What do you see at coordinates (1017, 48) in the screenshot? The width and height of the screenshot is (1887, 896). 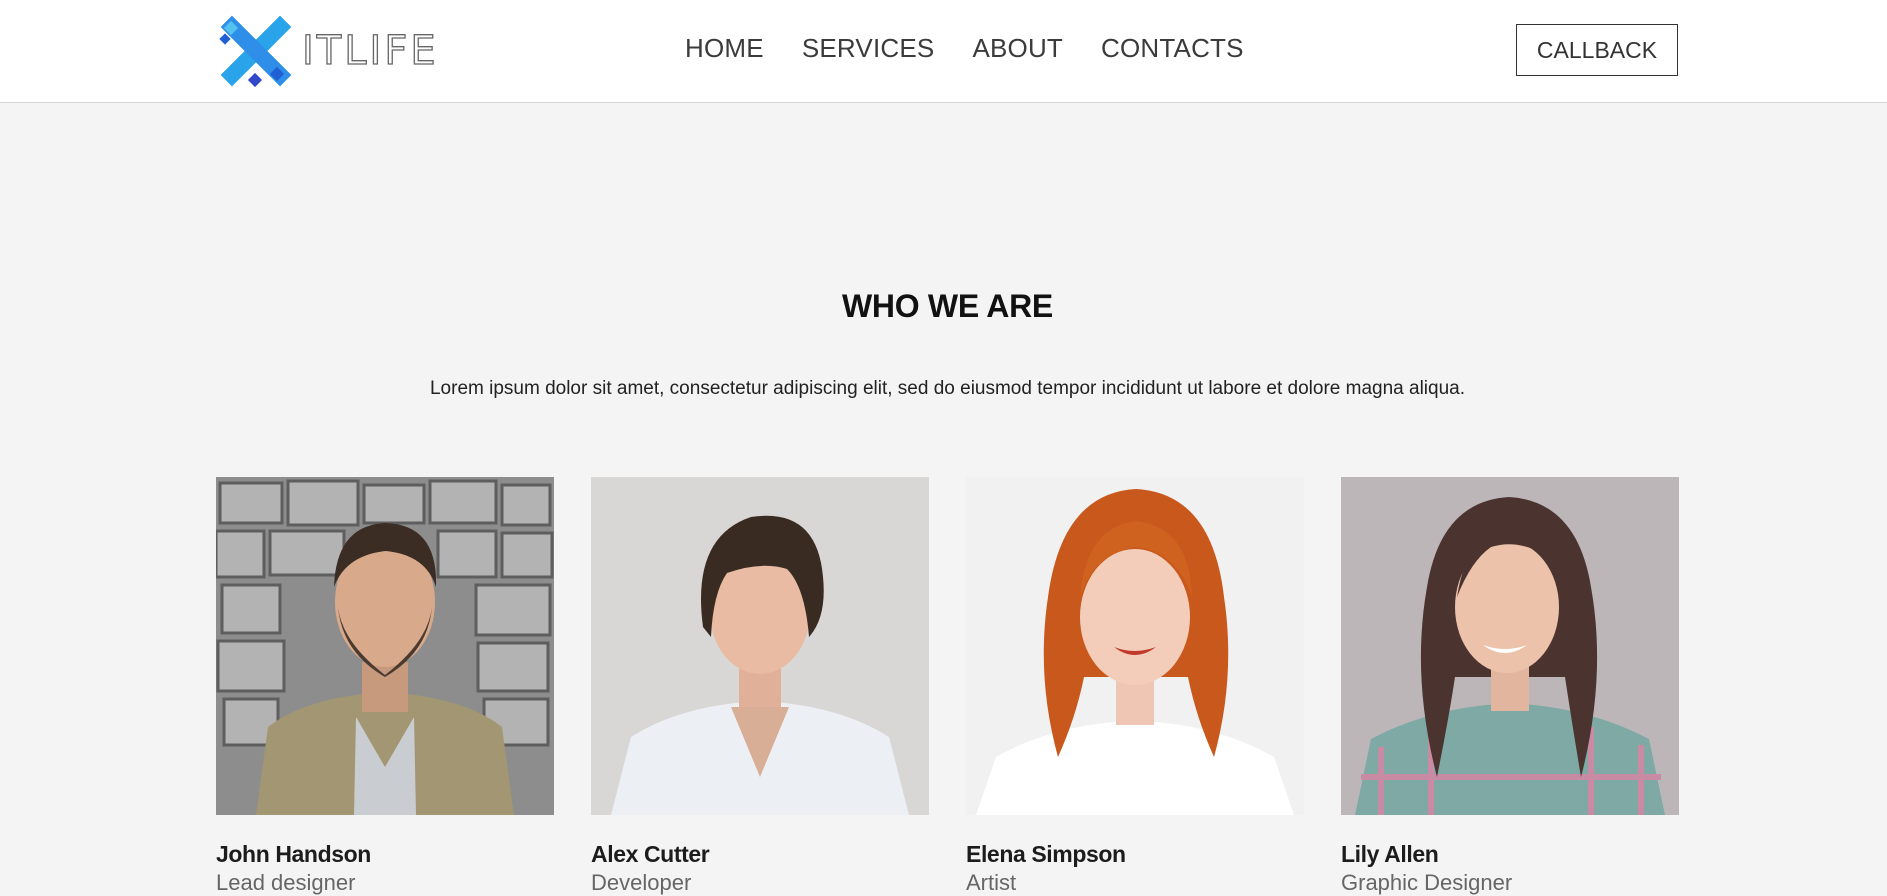 I see `nav-about: ABOUT` at bounding box center [1017, 48].